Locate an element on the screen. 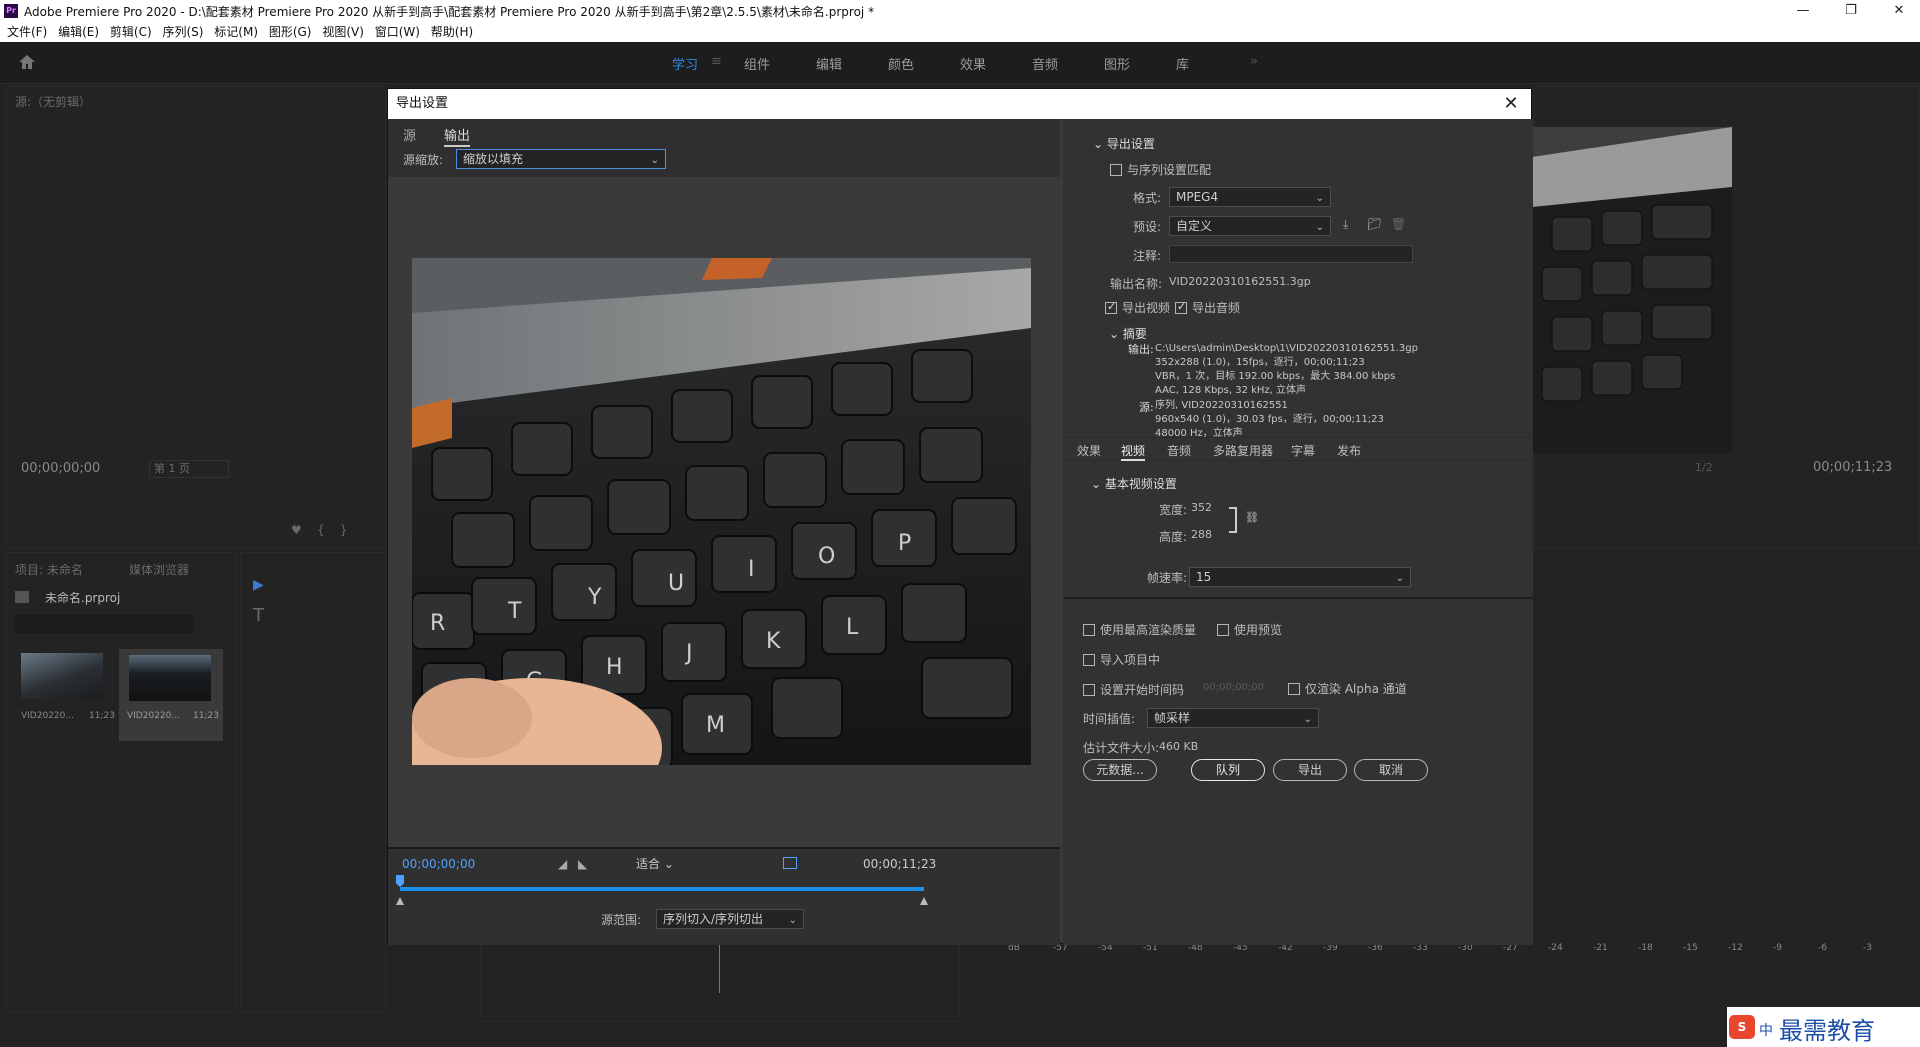  workspace-tab-libraries: 库 is located at coordinates (1182, 63).